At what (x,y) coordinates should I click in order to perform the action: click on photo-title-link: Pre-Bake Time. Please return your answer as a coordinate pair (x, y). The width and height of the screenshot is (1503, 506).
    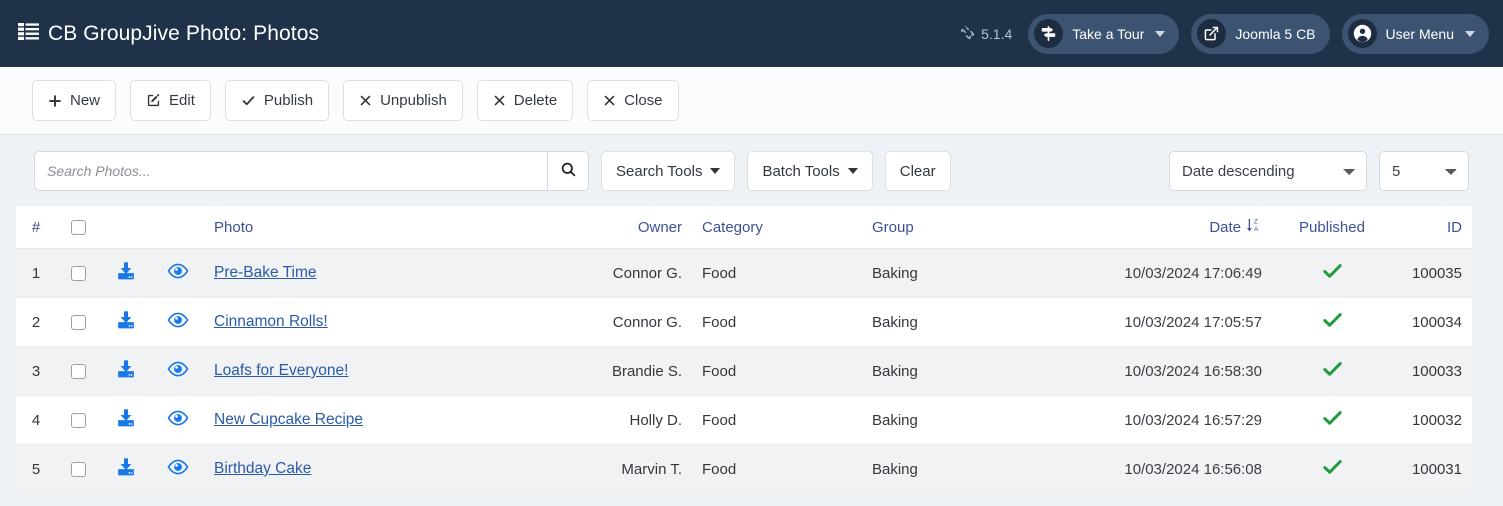
    Looking at the image, I should click on (265, 272).